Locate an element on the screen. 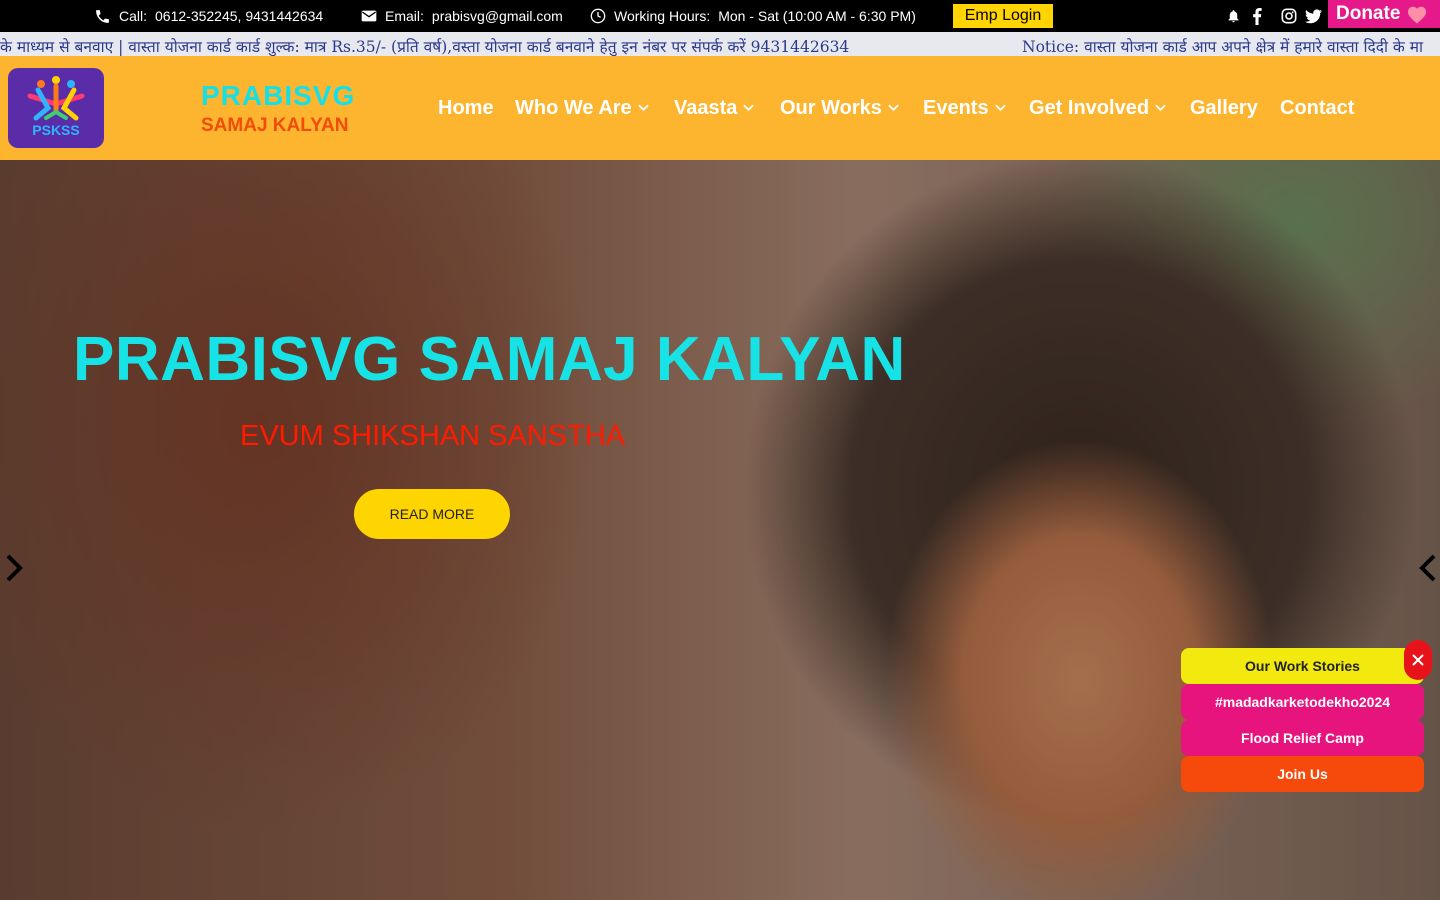  nav-gallery: Gallery is located at coordinates (1224, 108).